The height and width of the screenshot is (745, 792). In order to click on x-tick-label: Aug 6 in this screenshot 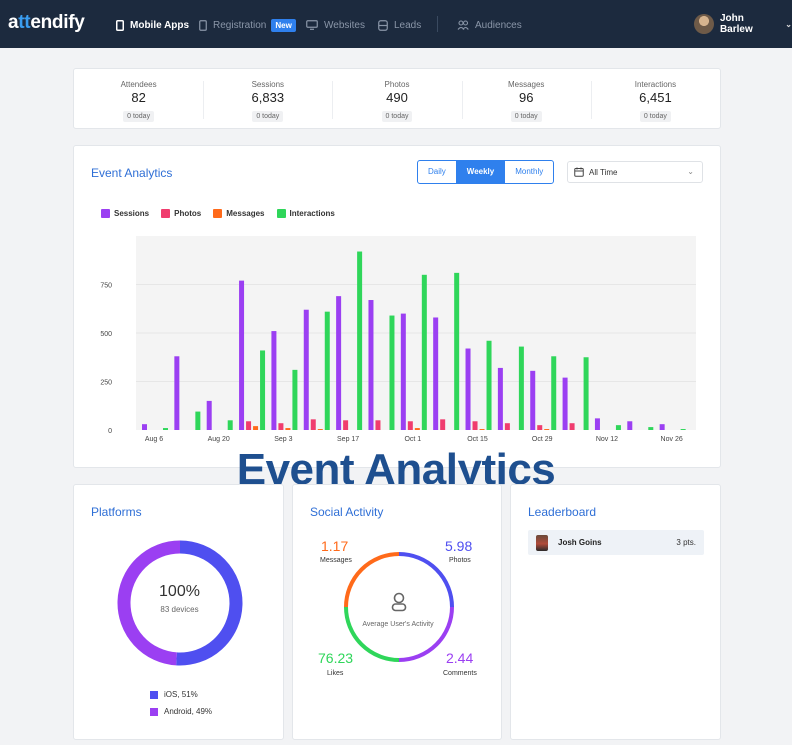, I will do `click(154, 439)`.